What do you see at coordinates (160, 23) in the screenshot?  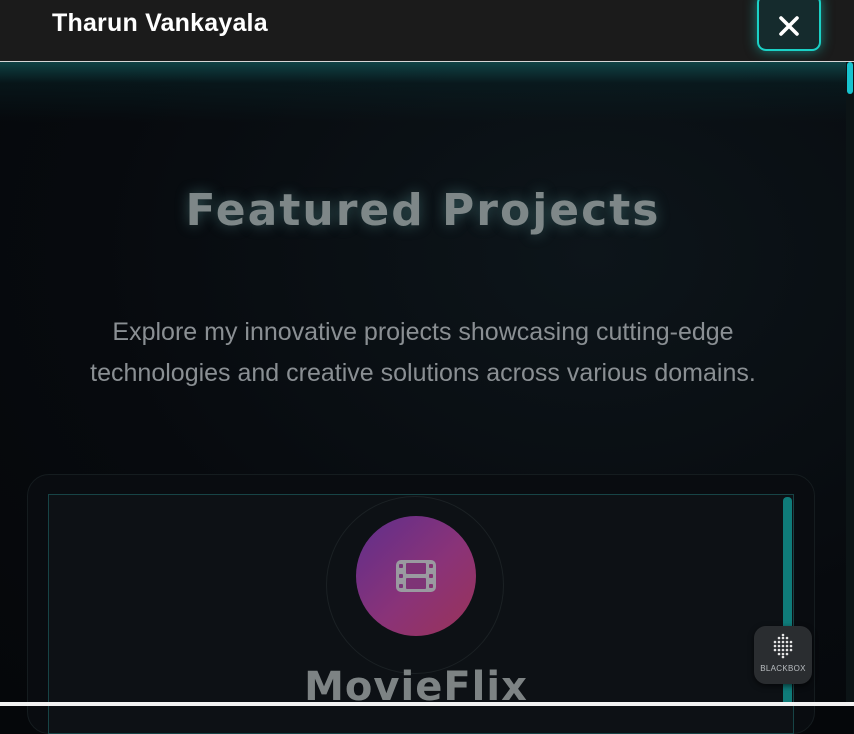 I see `brand-name: Tharun Vankayala` at bounding box center [160, 23].